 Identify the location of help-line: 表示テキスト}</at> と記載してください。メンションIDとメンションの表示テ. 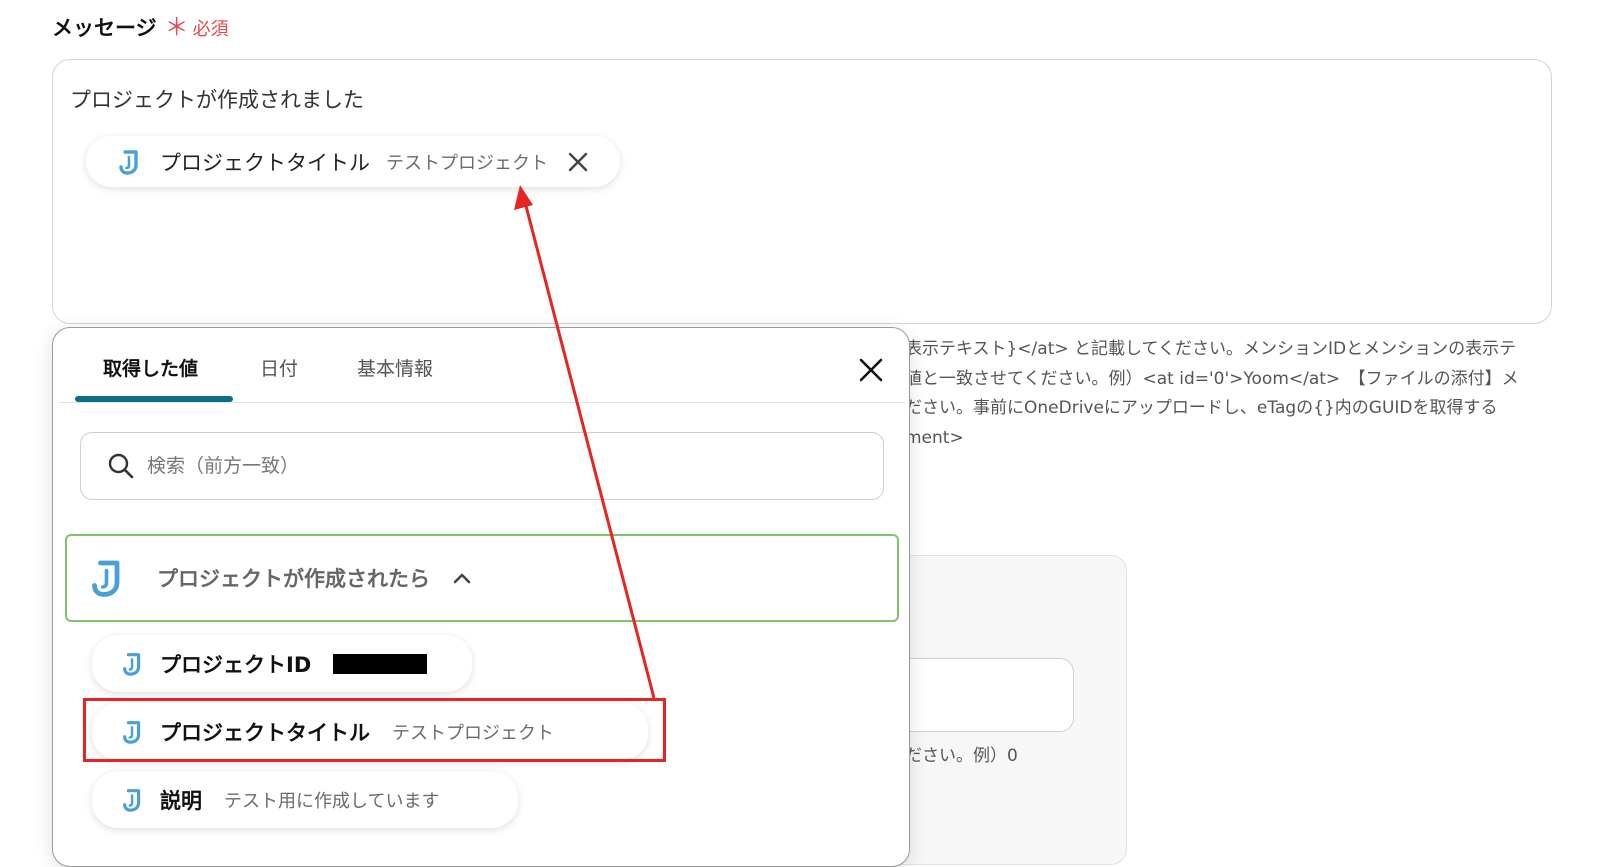
(1211, 349).